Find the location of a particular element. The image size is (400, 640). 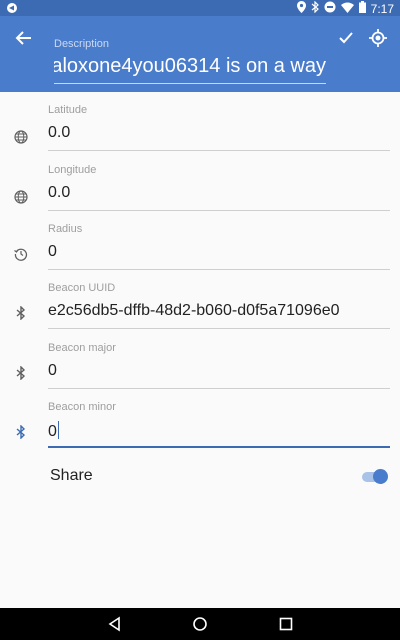

app-notification-icon is located at coordinates (12, 9).